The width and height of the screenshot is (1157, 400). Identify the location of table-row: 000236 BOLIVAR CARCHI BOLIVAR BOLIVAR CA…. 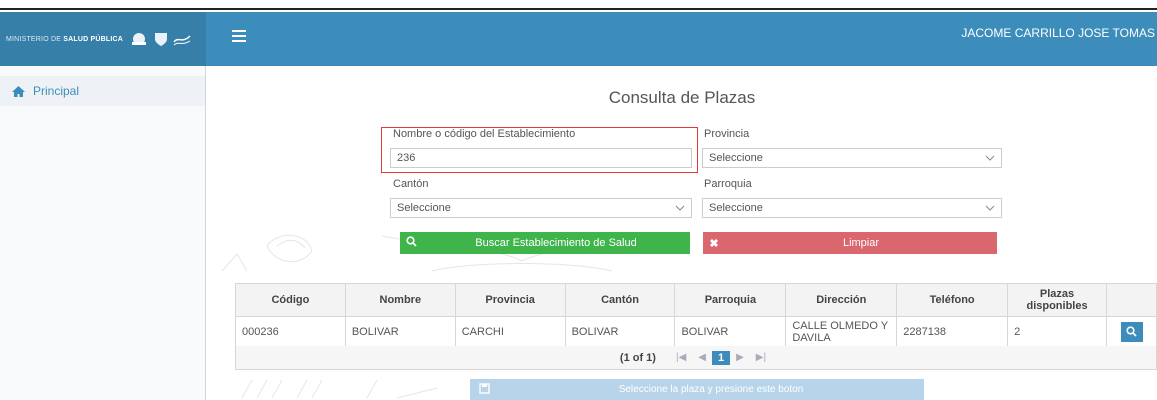
(696, 331).